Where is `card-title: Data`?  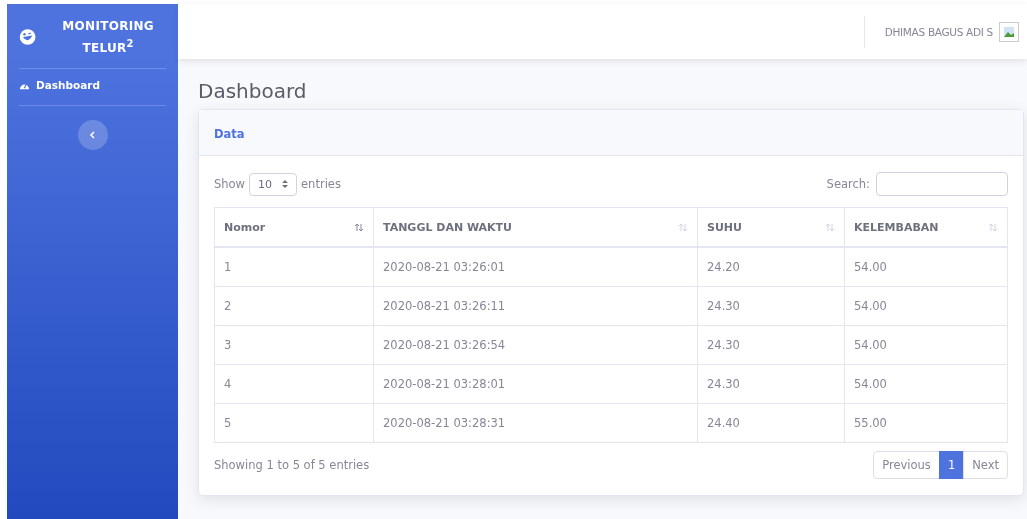 card-title: Data is located at coordinates (229, 134).